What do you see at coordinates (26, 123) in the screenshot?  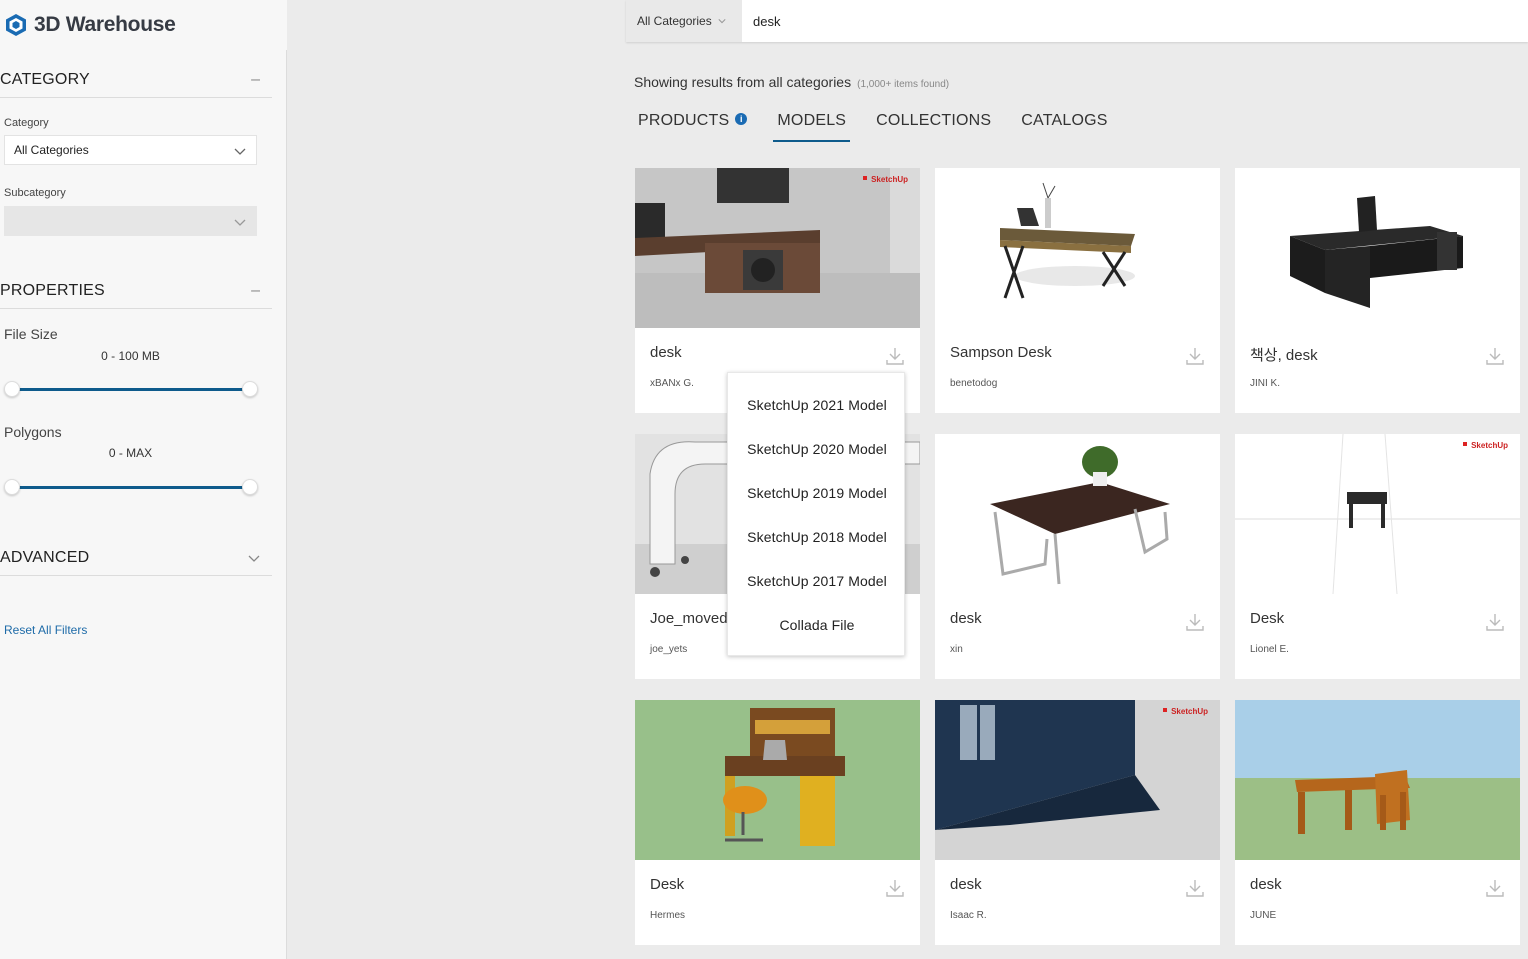 I see `category-label: Category` at bounding box center [26, 123].